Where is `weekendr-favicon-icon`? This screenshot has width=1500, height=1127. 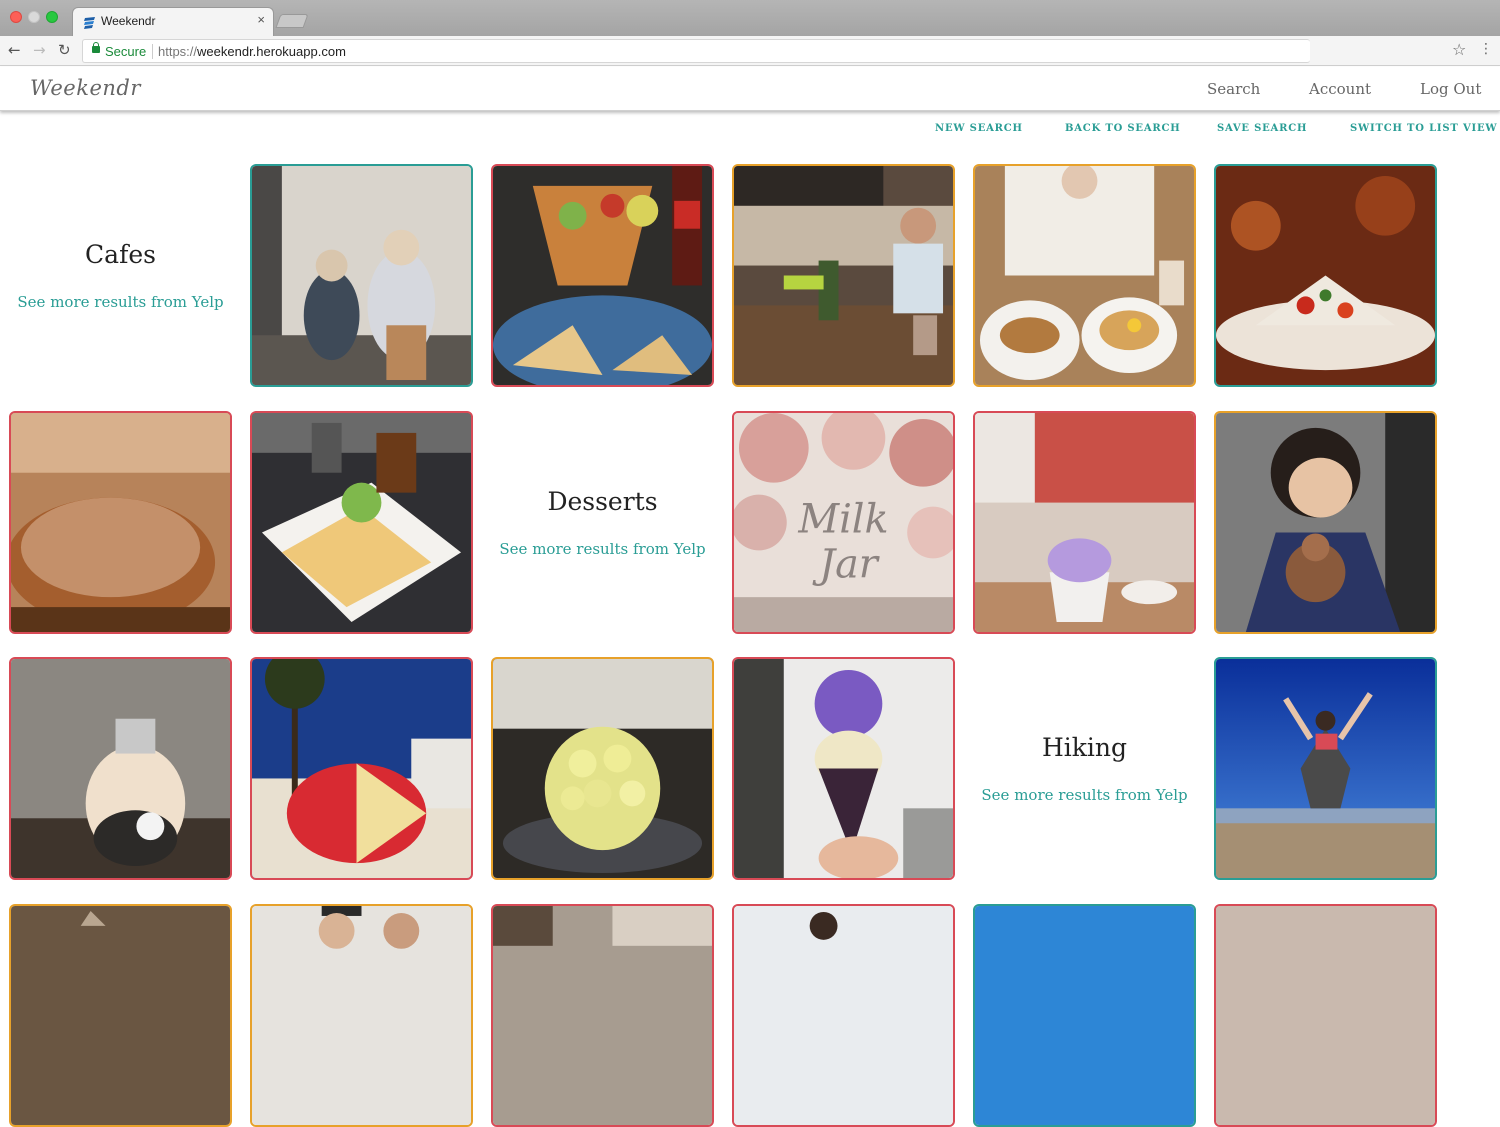 weekendr-favicon-icon is located at coordinates (89, 23).